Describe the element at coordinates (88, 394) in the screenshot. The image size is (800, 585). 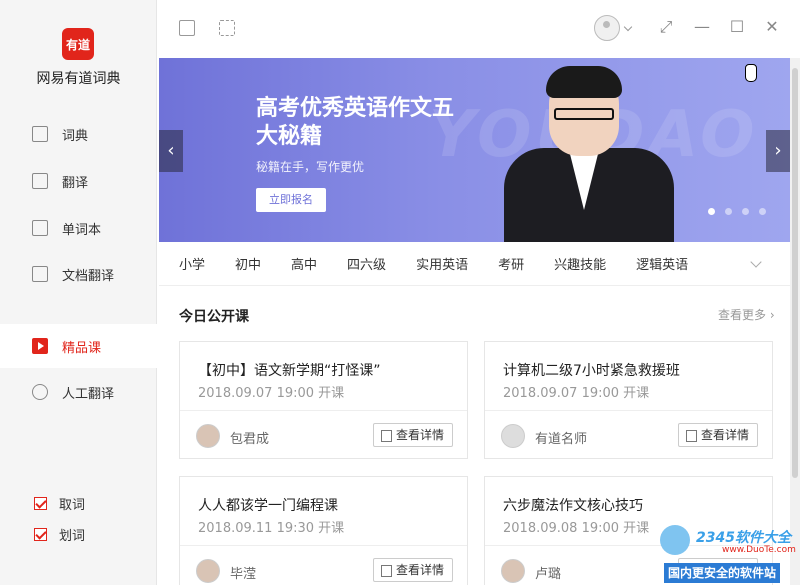
I see `sidebar-item-label: 人工翻译` at that location.